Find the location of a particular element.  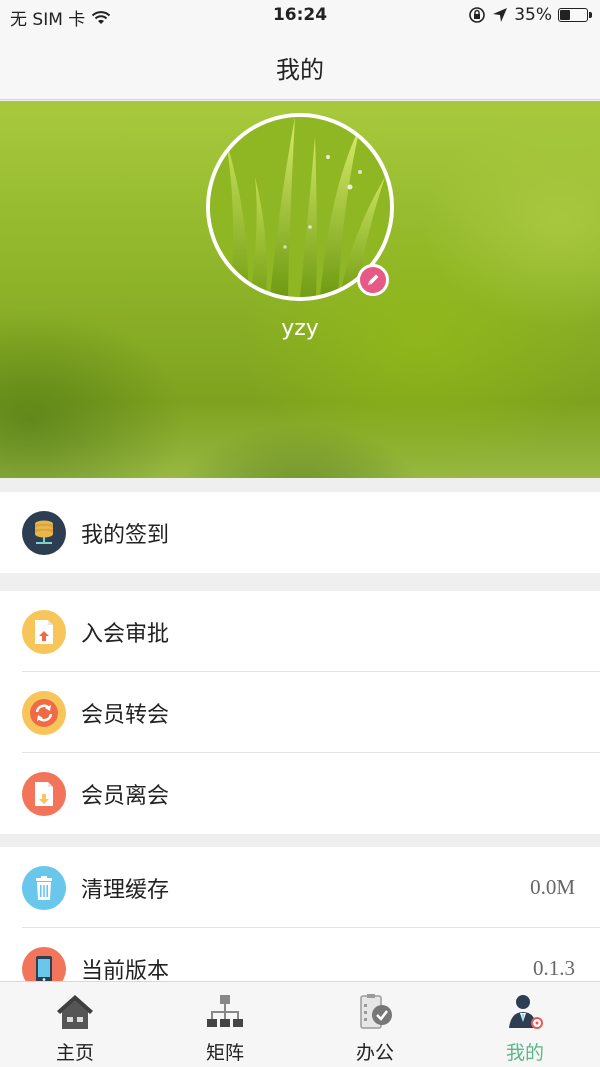

edit-avatar-button is located at coordinates (373, 280).